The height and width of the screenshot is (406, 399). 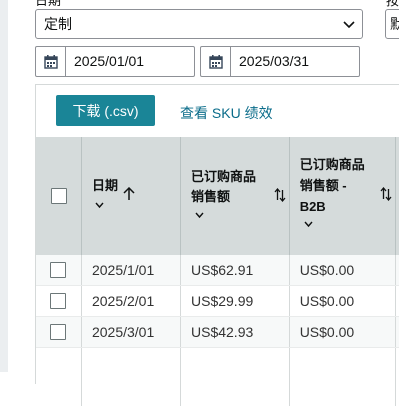 I want to click on sales-cell: US$62.91, so click(x=235, y=270).